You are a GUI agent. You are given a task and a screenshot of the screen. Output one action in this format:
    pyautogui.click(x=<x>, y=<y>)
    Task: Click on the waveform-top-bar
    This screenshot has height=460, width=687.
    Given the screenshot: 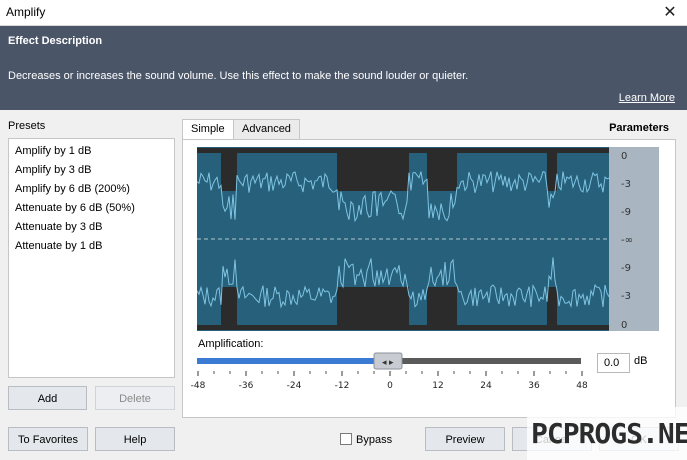 What is the action you would take?
    pyautogui.click(x=403, y=150)
    